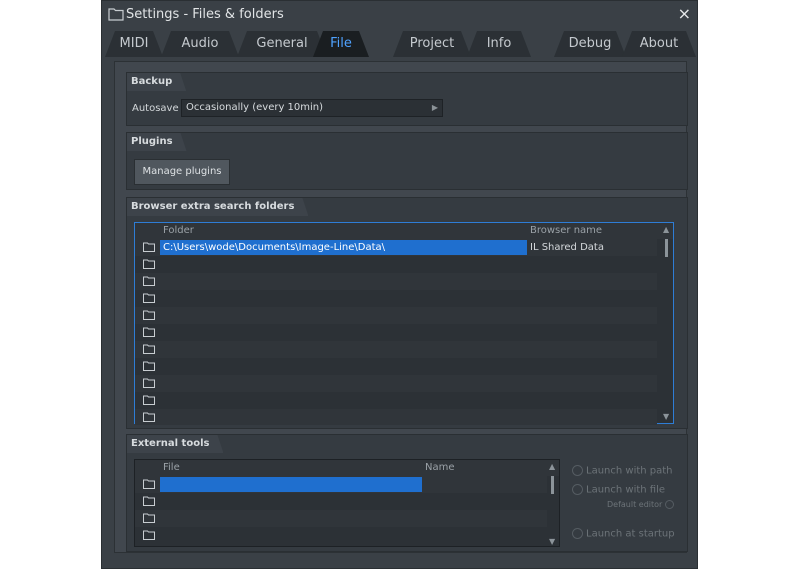  What do you see at coordinates (134, 44) in the screenshot?
I see `tab-midi: MIDI` at bounding box center [134, 44].